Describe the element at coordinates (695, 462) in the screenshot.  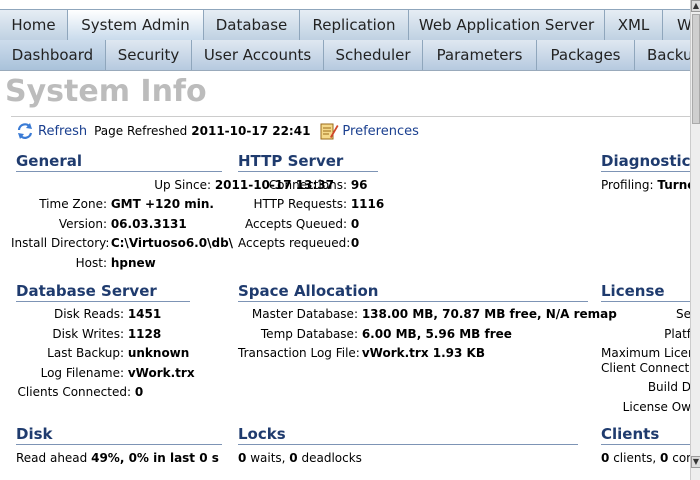
I see `scroll-down-button: ▼` at that location.